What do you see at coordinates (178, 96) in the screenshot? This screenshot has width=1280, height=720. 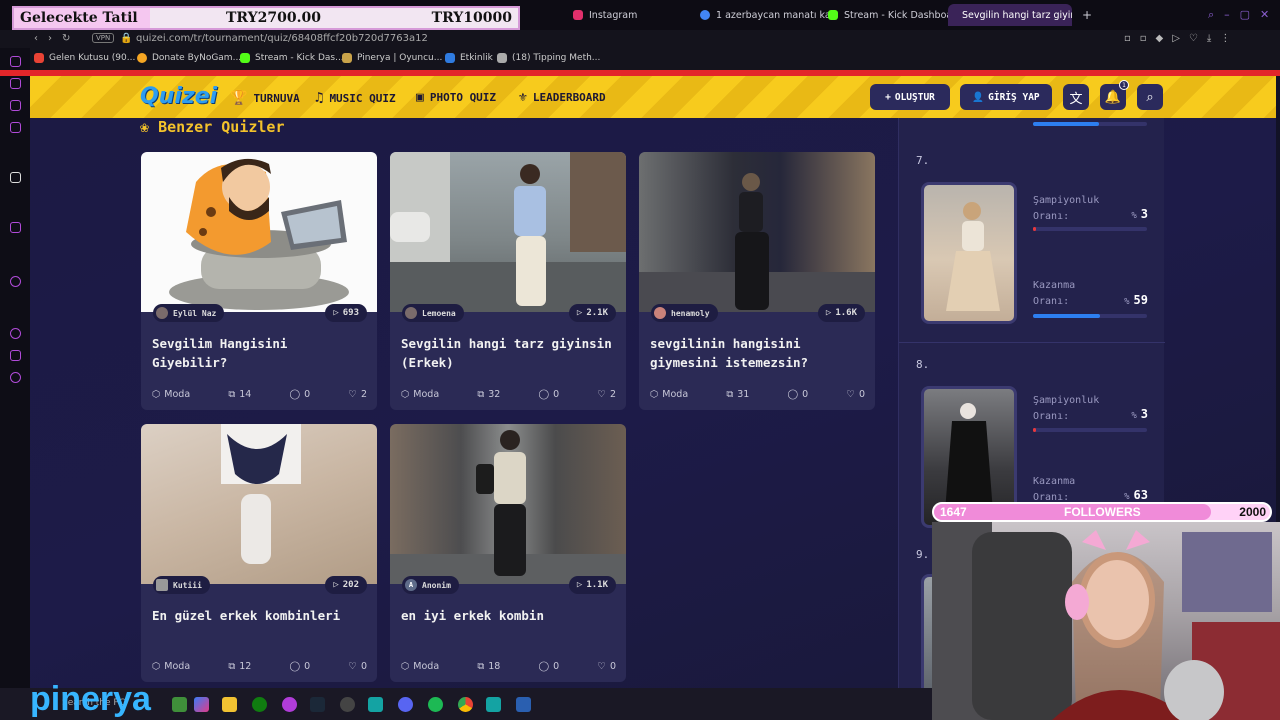 I see `quizei-logo: Quizei` at bounding box center [178, 96].